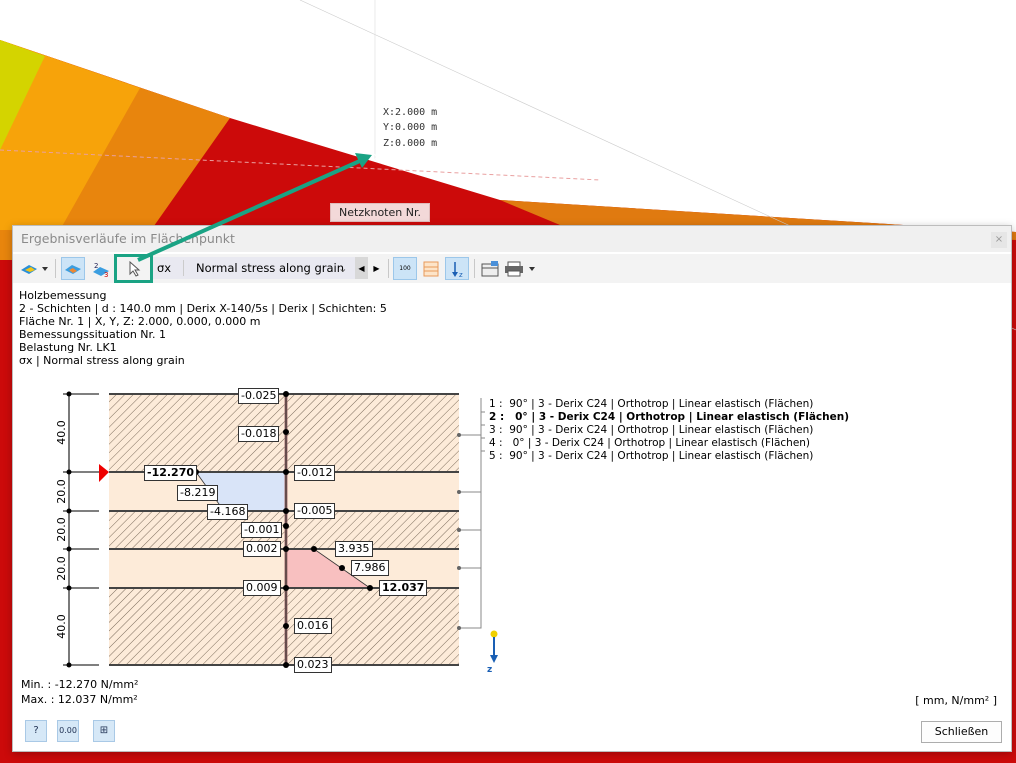 Image resolution: width=1016 pixels, height=763 pixels. Describe the element at coordinates (79, 699) in the screenshot. I see `max-value: Max. : 12.037 N/mm²` at that location.